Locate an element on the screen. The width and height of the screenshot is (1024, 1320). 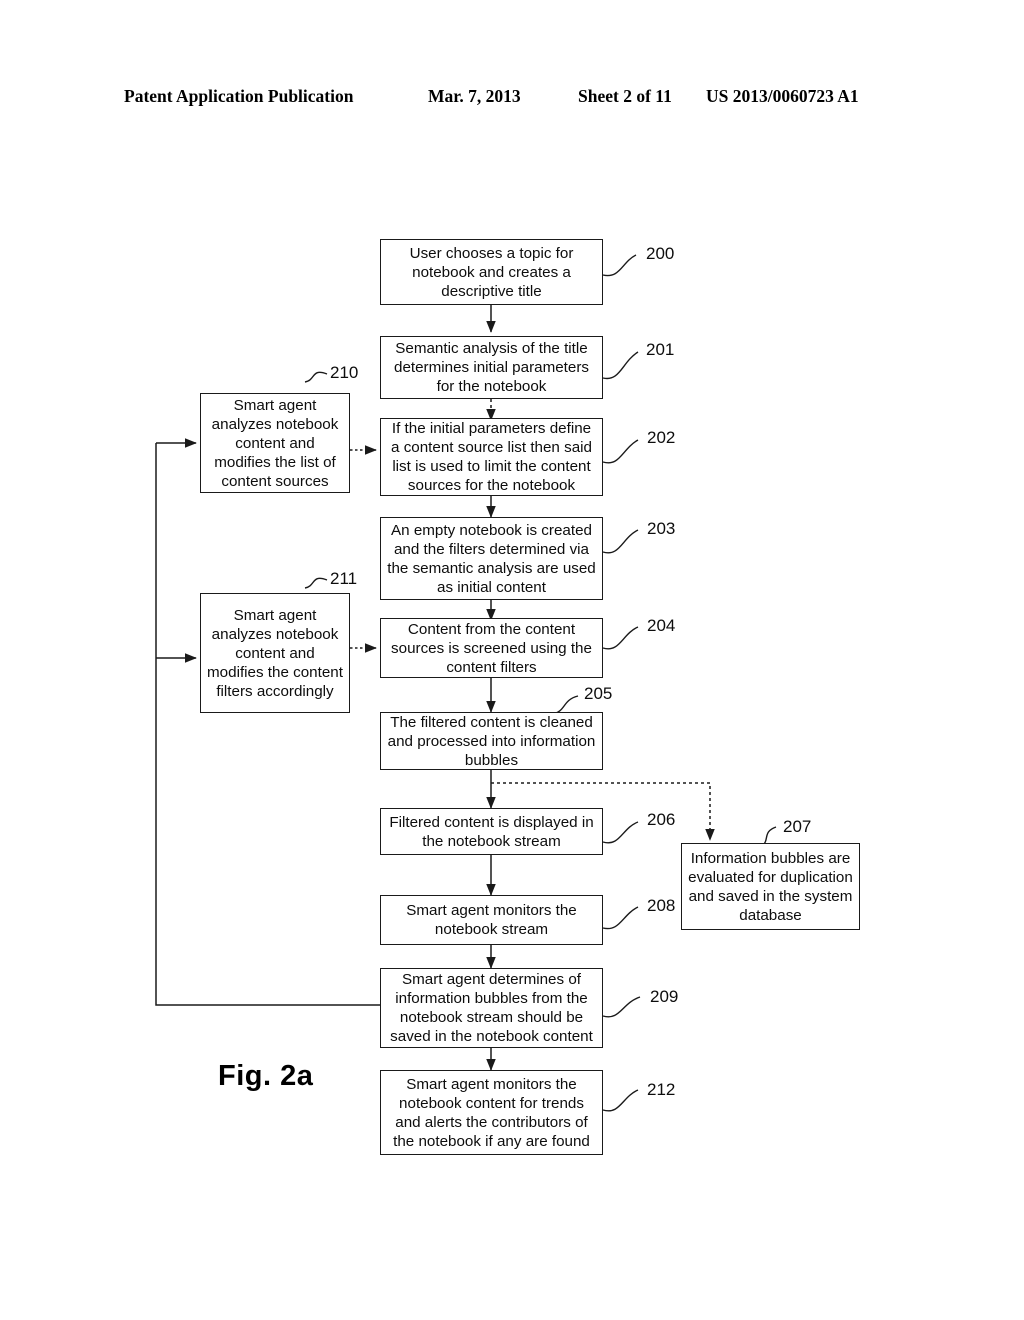
ref-numeral-203: 203 is located at coordinates (661, 528).